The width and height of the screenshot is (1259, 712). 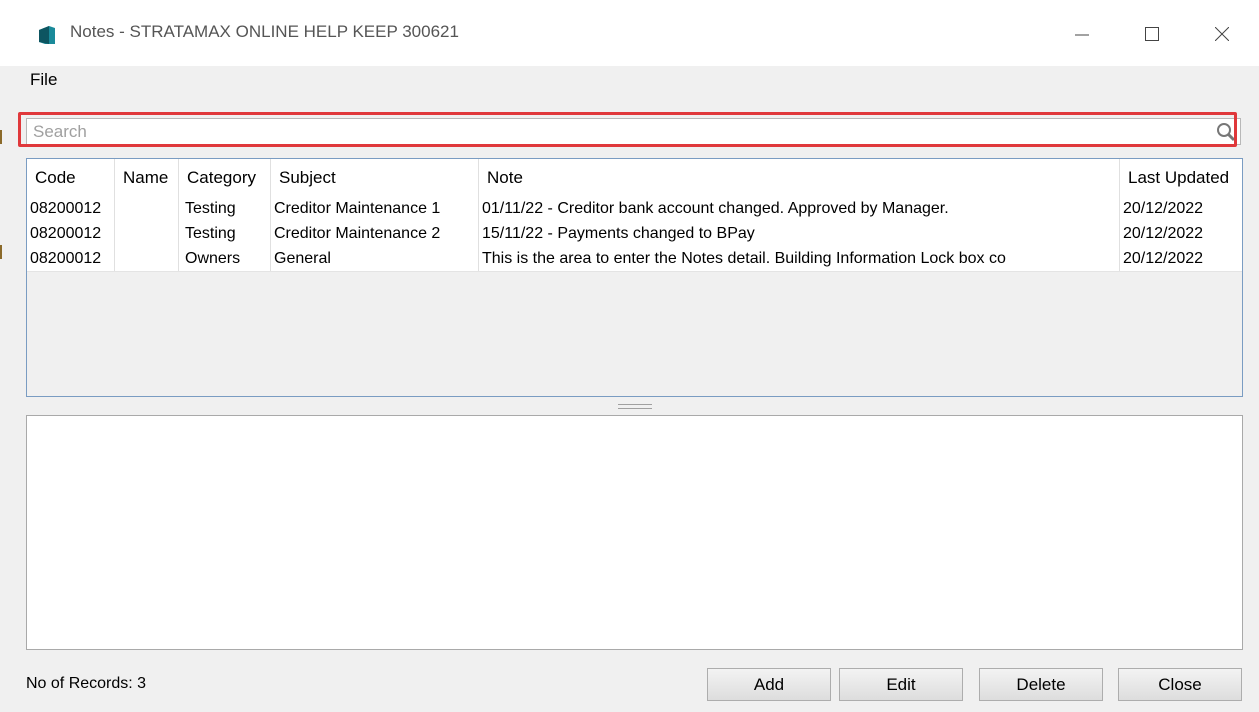 I want to click on column-header-name: Name, so click(x=147, y=177).